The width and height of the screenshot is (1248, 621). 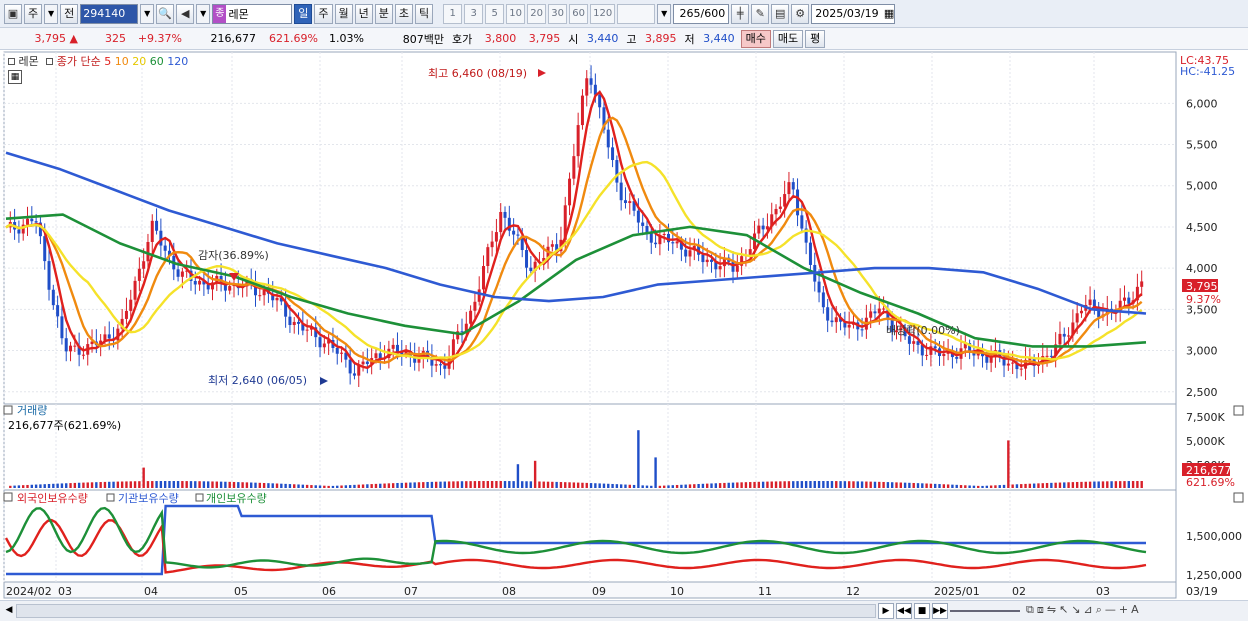 What do you see at coordinates (537, 13) in the screenshot?
I see `interval-20: 20` at bounding box center [537, 13].